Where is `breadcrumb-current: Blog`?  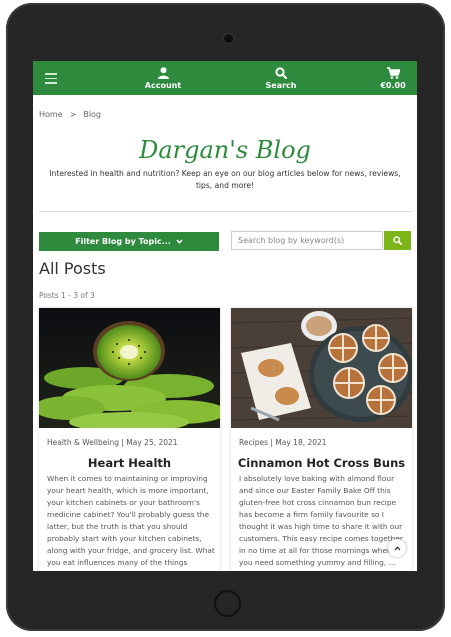 breadcrumb-current: Blog is located at coordinates (92, 114).